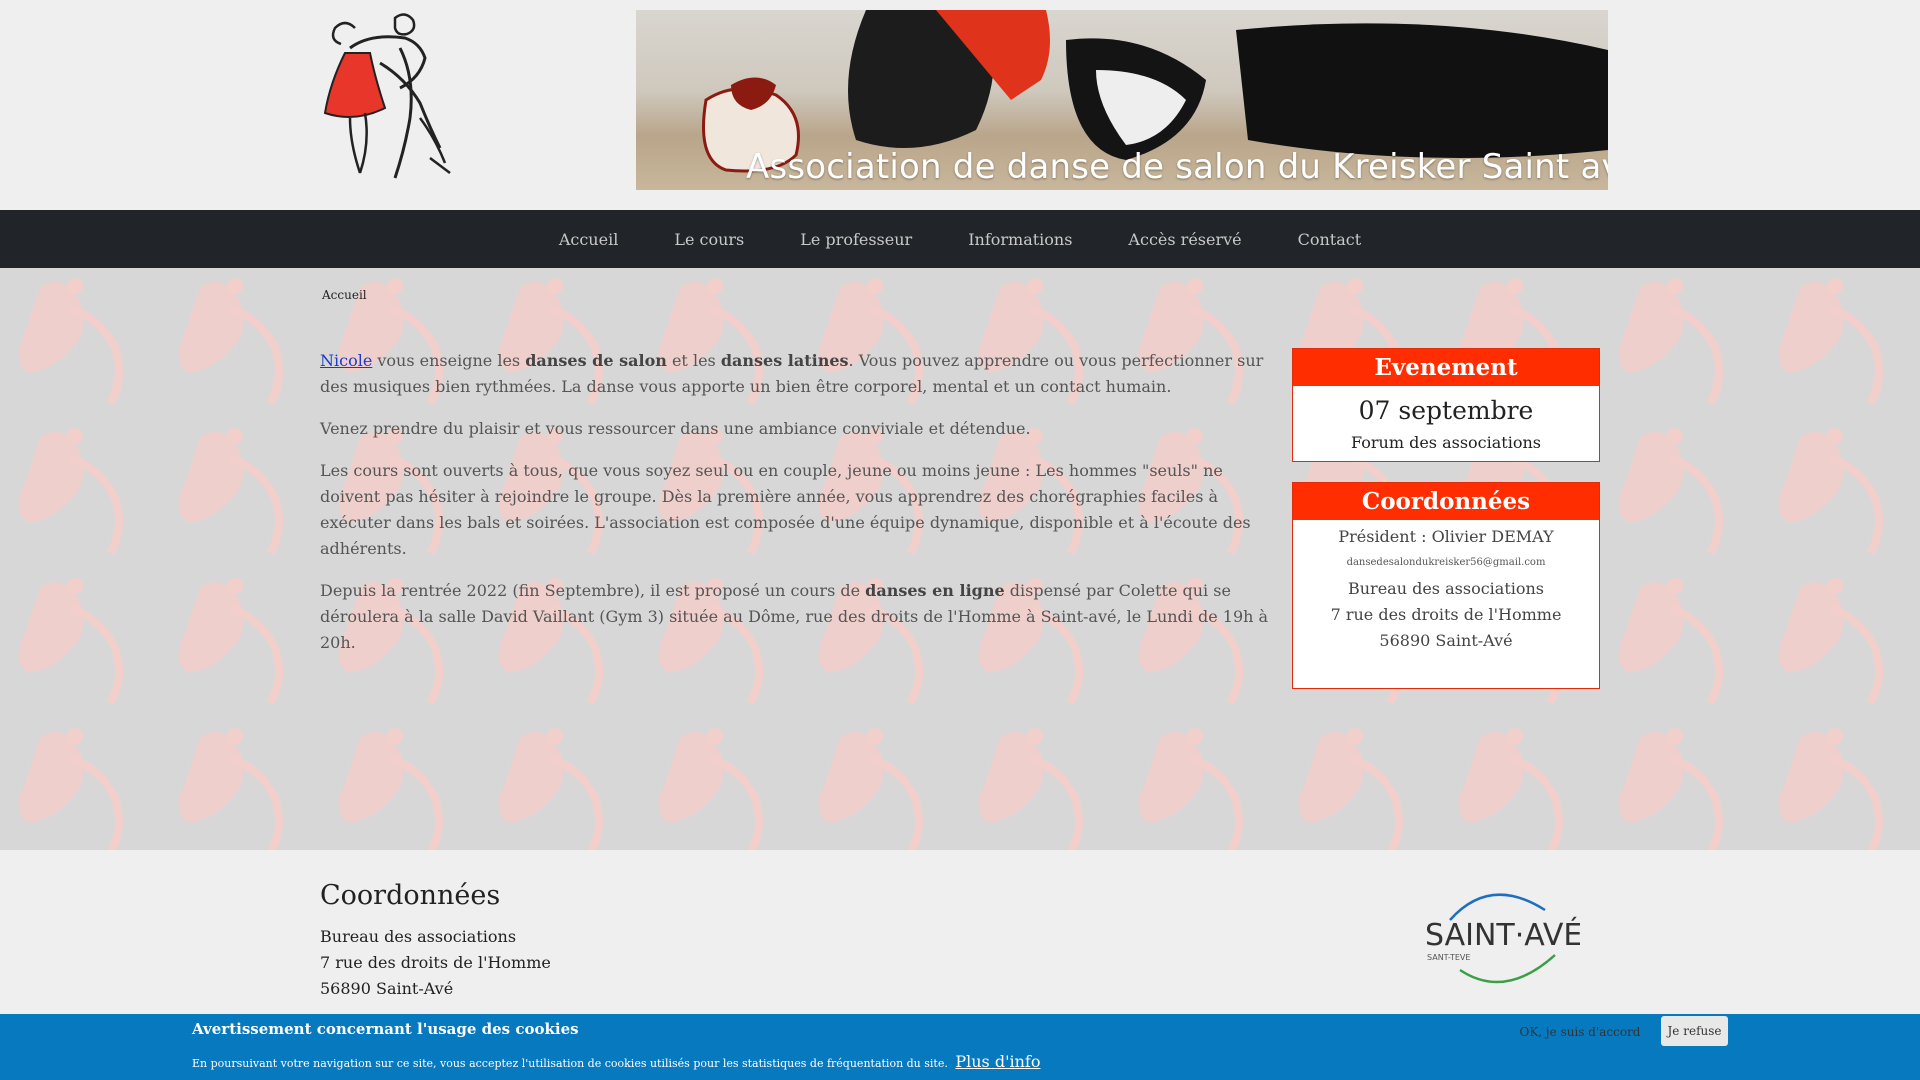  Describe the element at coordinates (935, 590) in the screenshot. I see `p4-bold-1: danses en ligne` at that location.